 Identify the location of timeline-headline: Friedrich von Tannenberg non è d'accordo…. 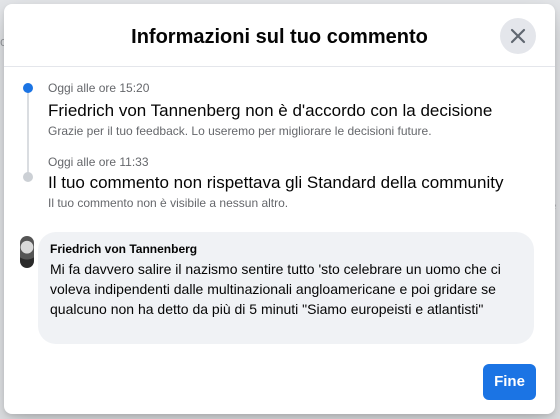
(270, 110).